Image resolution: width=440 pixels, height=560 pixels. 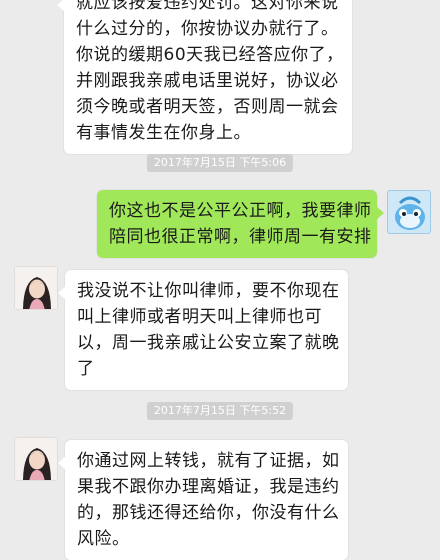 What do you see at coordinates (240, 237) in the screenshot?
I see `message-line: 陪同也很正常啊，律师周一有安排` at bounding box center [240, 237].